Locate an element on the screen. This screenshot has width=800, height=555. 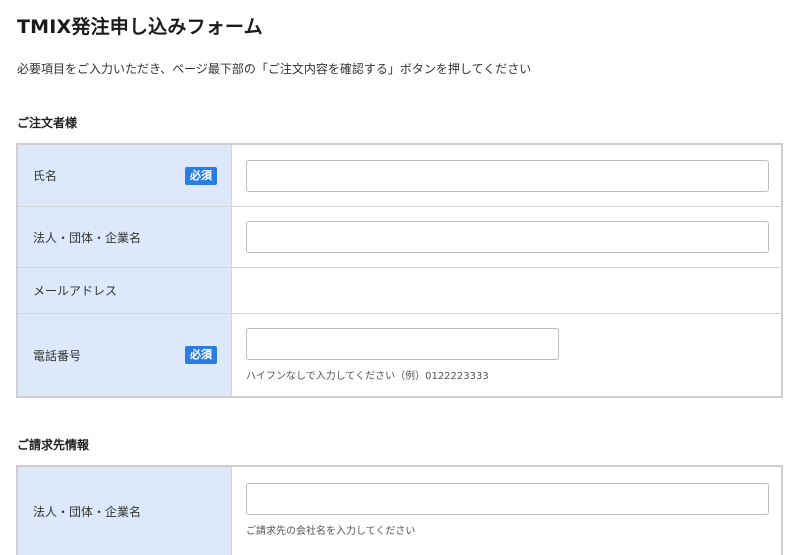
company-input is located at coordinates (507, 237).